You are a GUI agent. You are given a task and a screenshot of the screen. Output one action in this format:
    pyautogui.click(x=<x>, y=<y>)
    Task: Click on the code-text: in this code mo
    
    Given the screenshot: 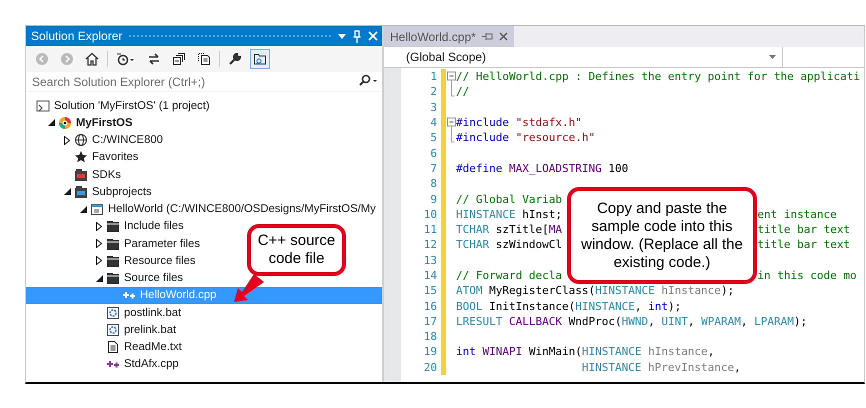 What is the action you would take?
    pyautogui.click(x=807, y=275)
    